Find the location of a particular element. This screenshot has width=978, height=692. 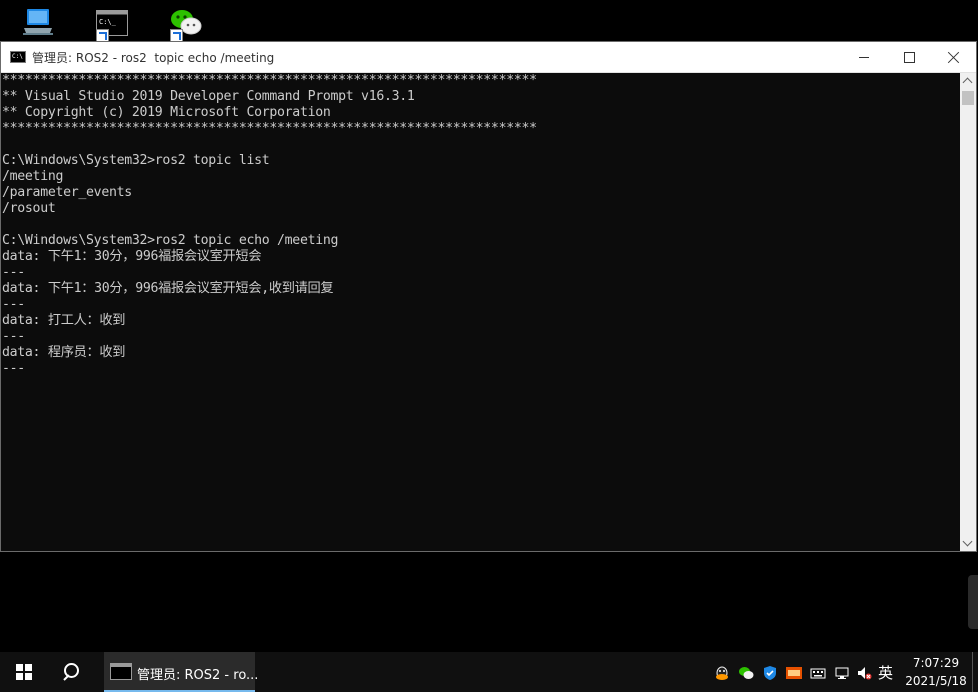

keyboard-icon is located at coordinates (818, 673).